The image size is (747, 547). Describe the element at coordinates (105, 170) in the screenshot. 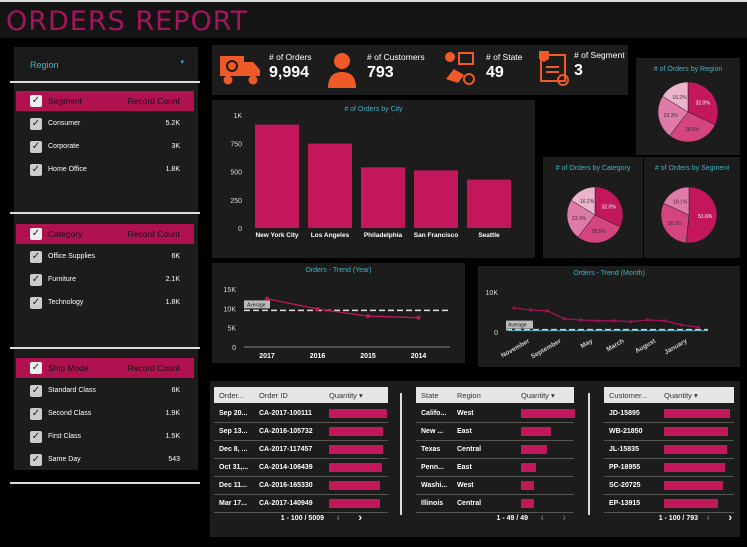

I see `filter-item: ✓ Home Office 1.8K` at that location.